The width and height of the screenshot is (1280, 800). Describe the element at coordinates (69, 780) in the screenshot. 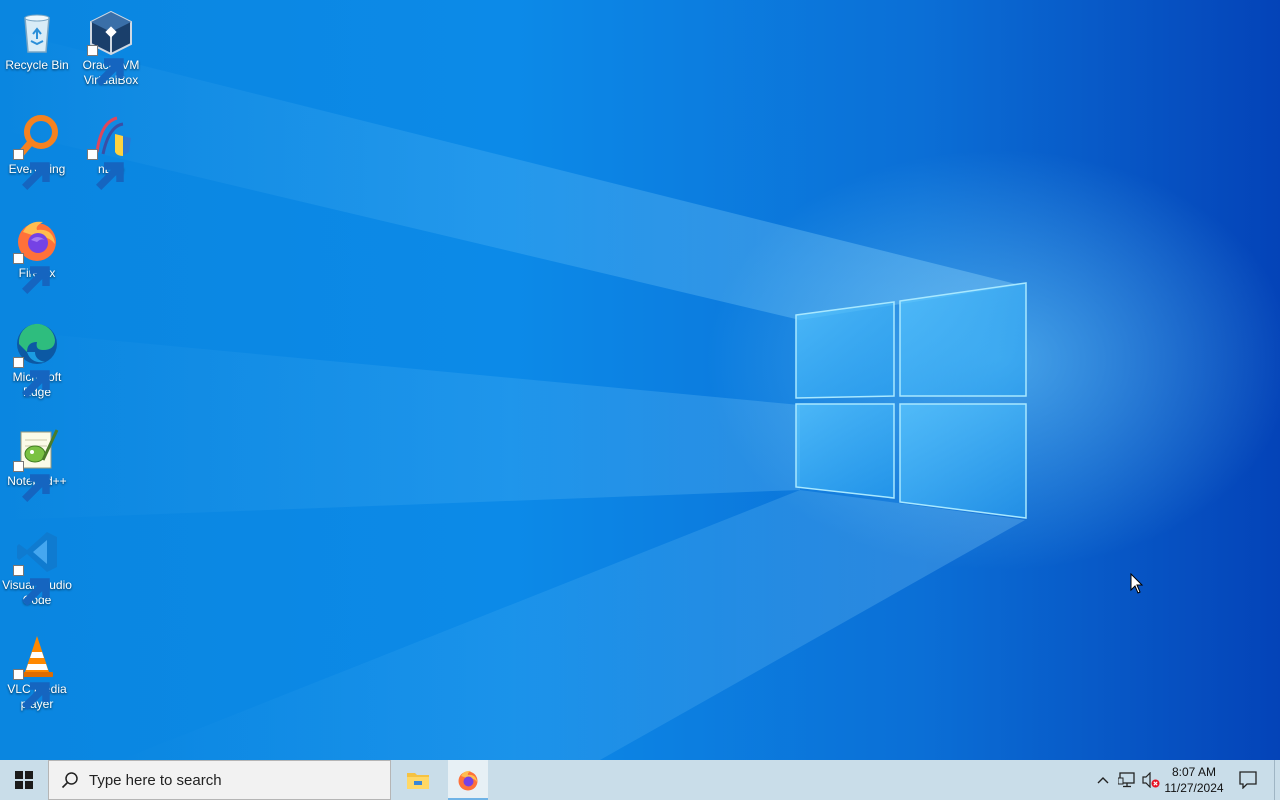

I see `search-icon` at that location.